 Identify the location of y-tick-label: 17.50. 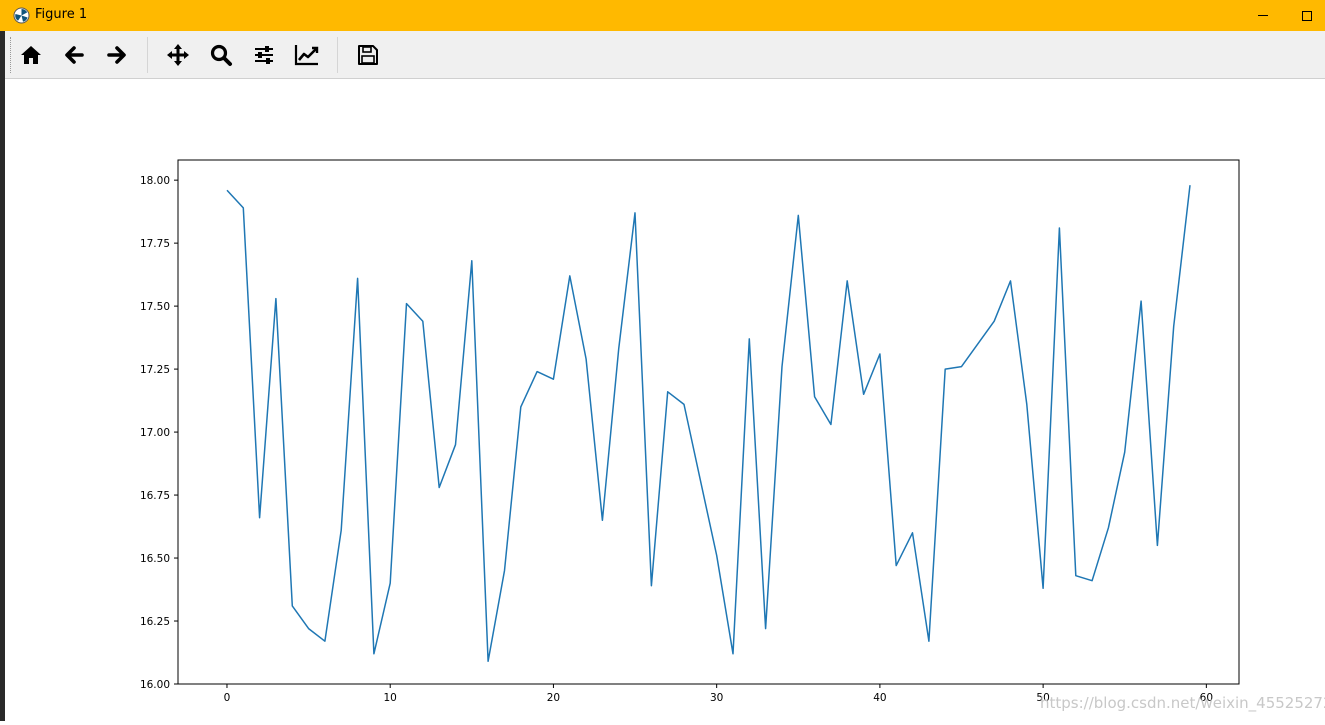
(155, 307).